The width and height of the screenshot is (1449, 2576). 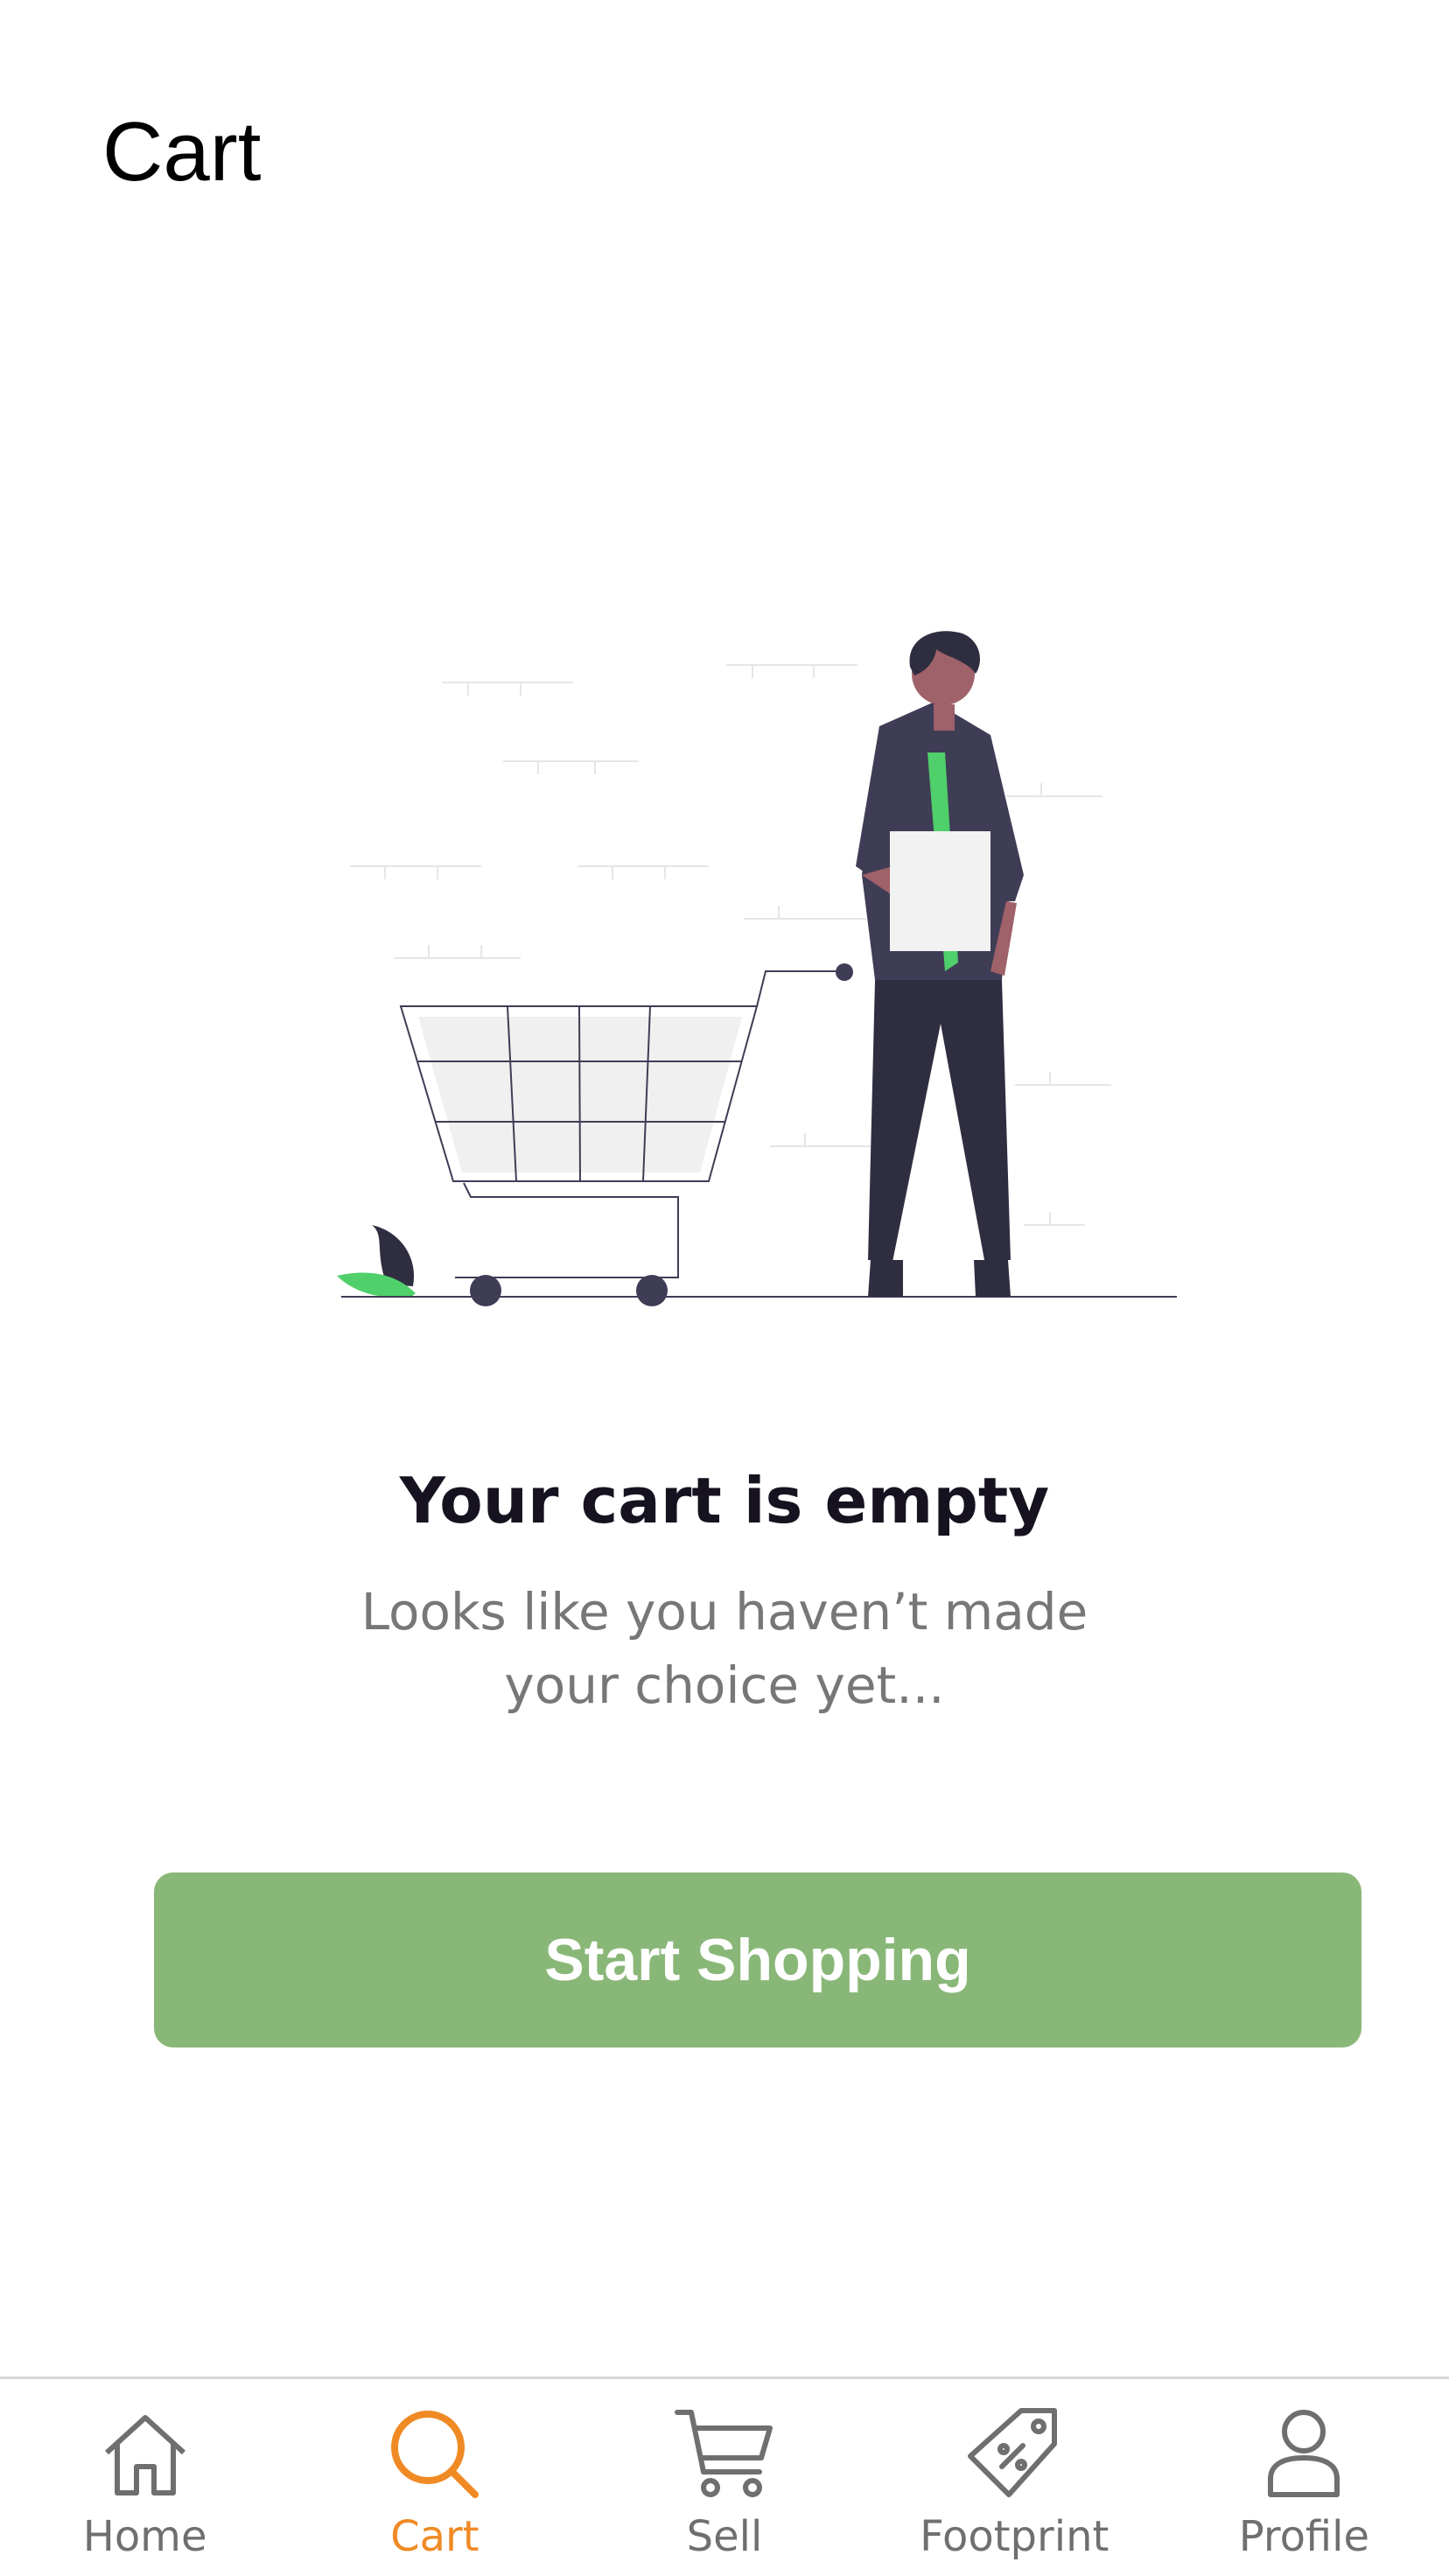 I want to click on home-icon, so click(x=145, y=2454).